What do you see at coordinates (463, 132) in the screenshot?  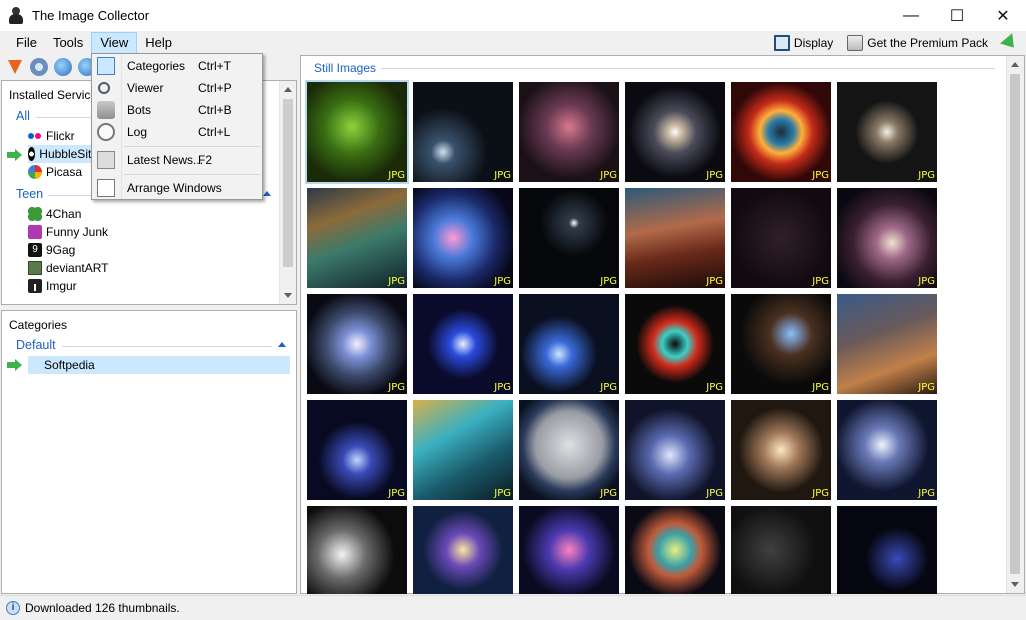 I see `comet-thumbnail: JPG` at bounding box center [463, 132].